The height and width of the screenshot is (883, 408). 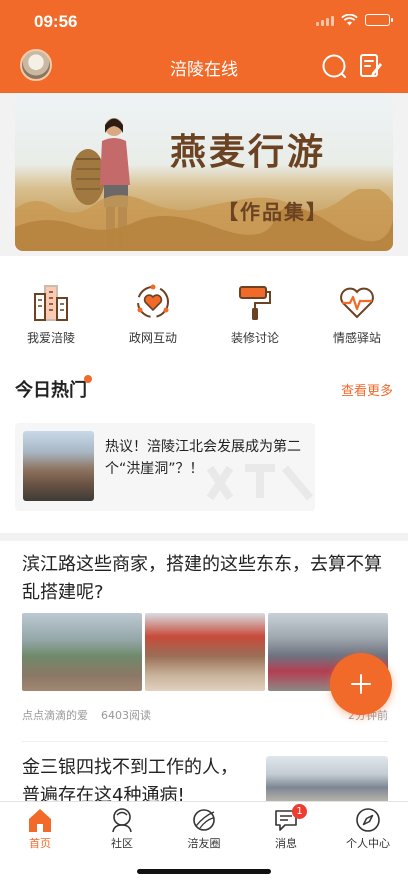 I want to click on quick-link-emotion: 情感驿站, so click(x=357, y=314).